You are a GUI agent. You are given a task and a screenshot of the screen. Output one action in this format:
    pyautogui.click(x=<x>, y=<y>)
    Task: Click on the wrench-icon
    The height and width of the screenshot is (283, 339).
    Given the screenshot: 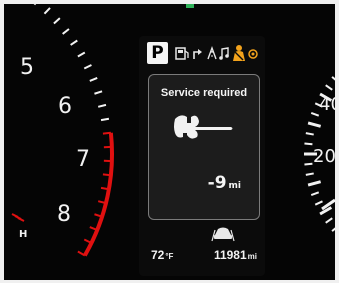 What is the action you would take?
    pyautogui.click(x=203, y=127)
    